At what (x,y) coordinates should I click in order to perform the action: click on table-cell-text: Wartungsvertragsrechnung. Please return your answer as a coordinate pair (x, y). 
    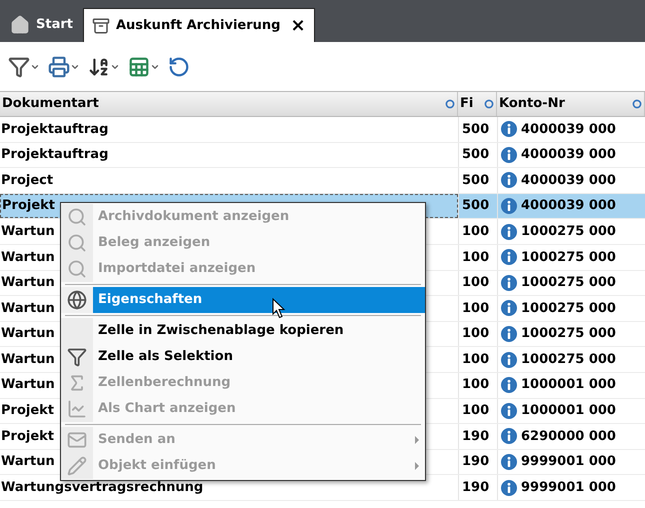
    Looking at the image, I should click on (102, 487).